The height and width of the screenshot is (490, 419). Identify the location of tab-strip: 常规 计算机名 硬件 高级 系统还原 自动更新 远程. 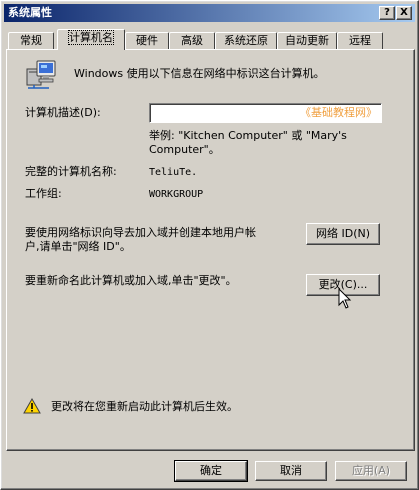
(210, 39).